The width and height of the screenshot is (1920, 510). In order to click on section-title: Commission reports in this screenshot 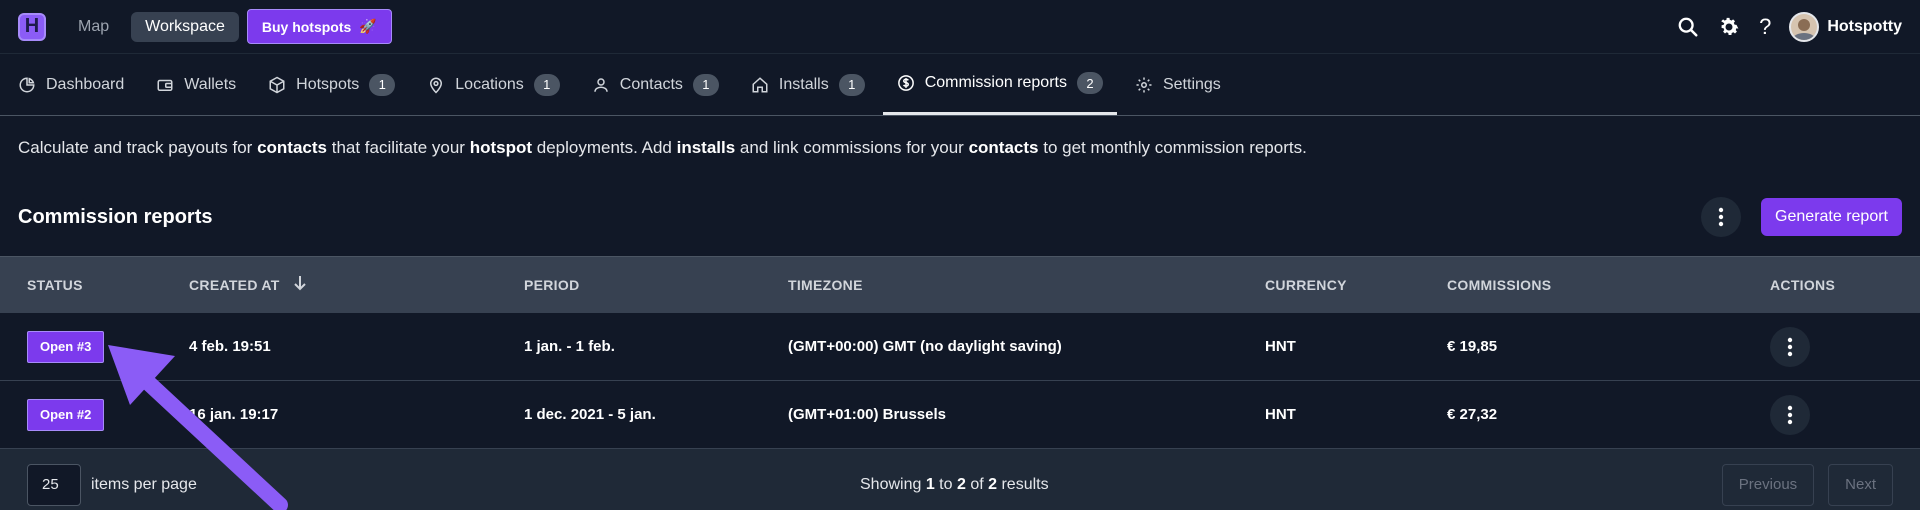, I will do `click(115, 216)`.